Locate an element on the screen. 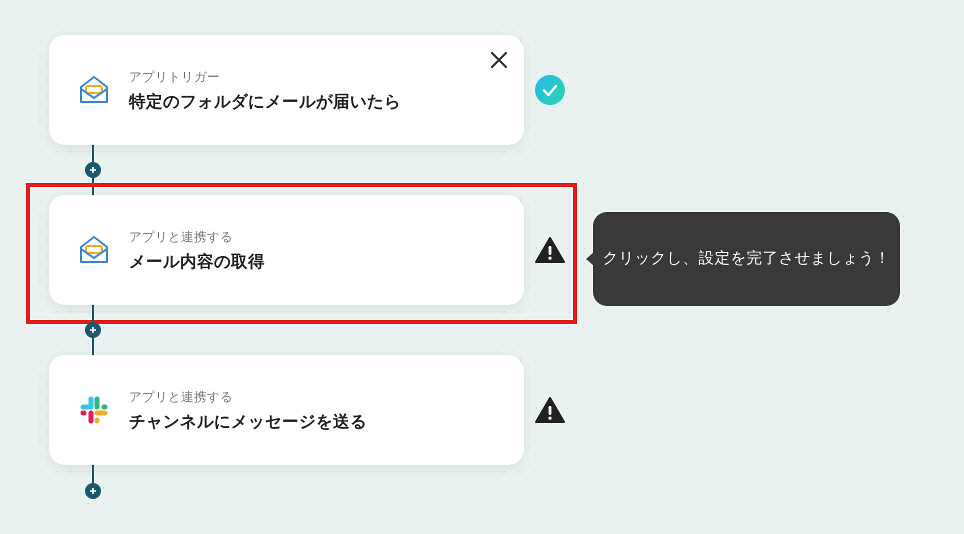 Image resolution: width=964 pixels, height=534 pixels. step-card: アプリと連携する メール内容の取得 is located at coordinates (286, 250).